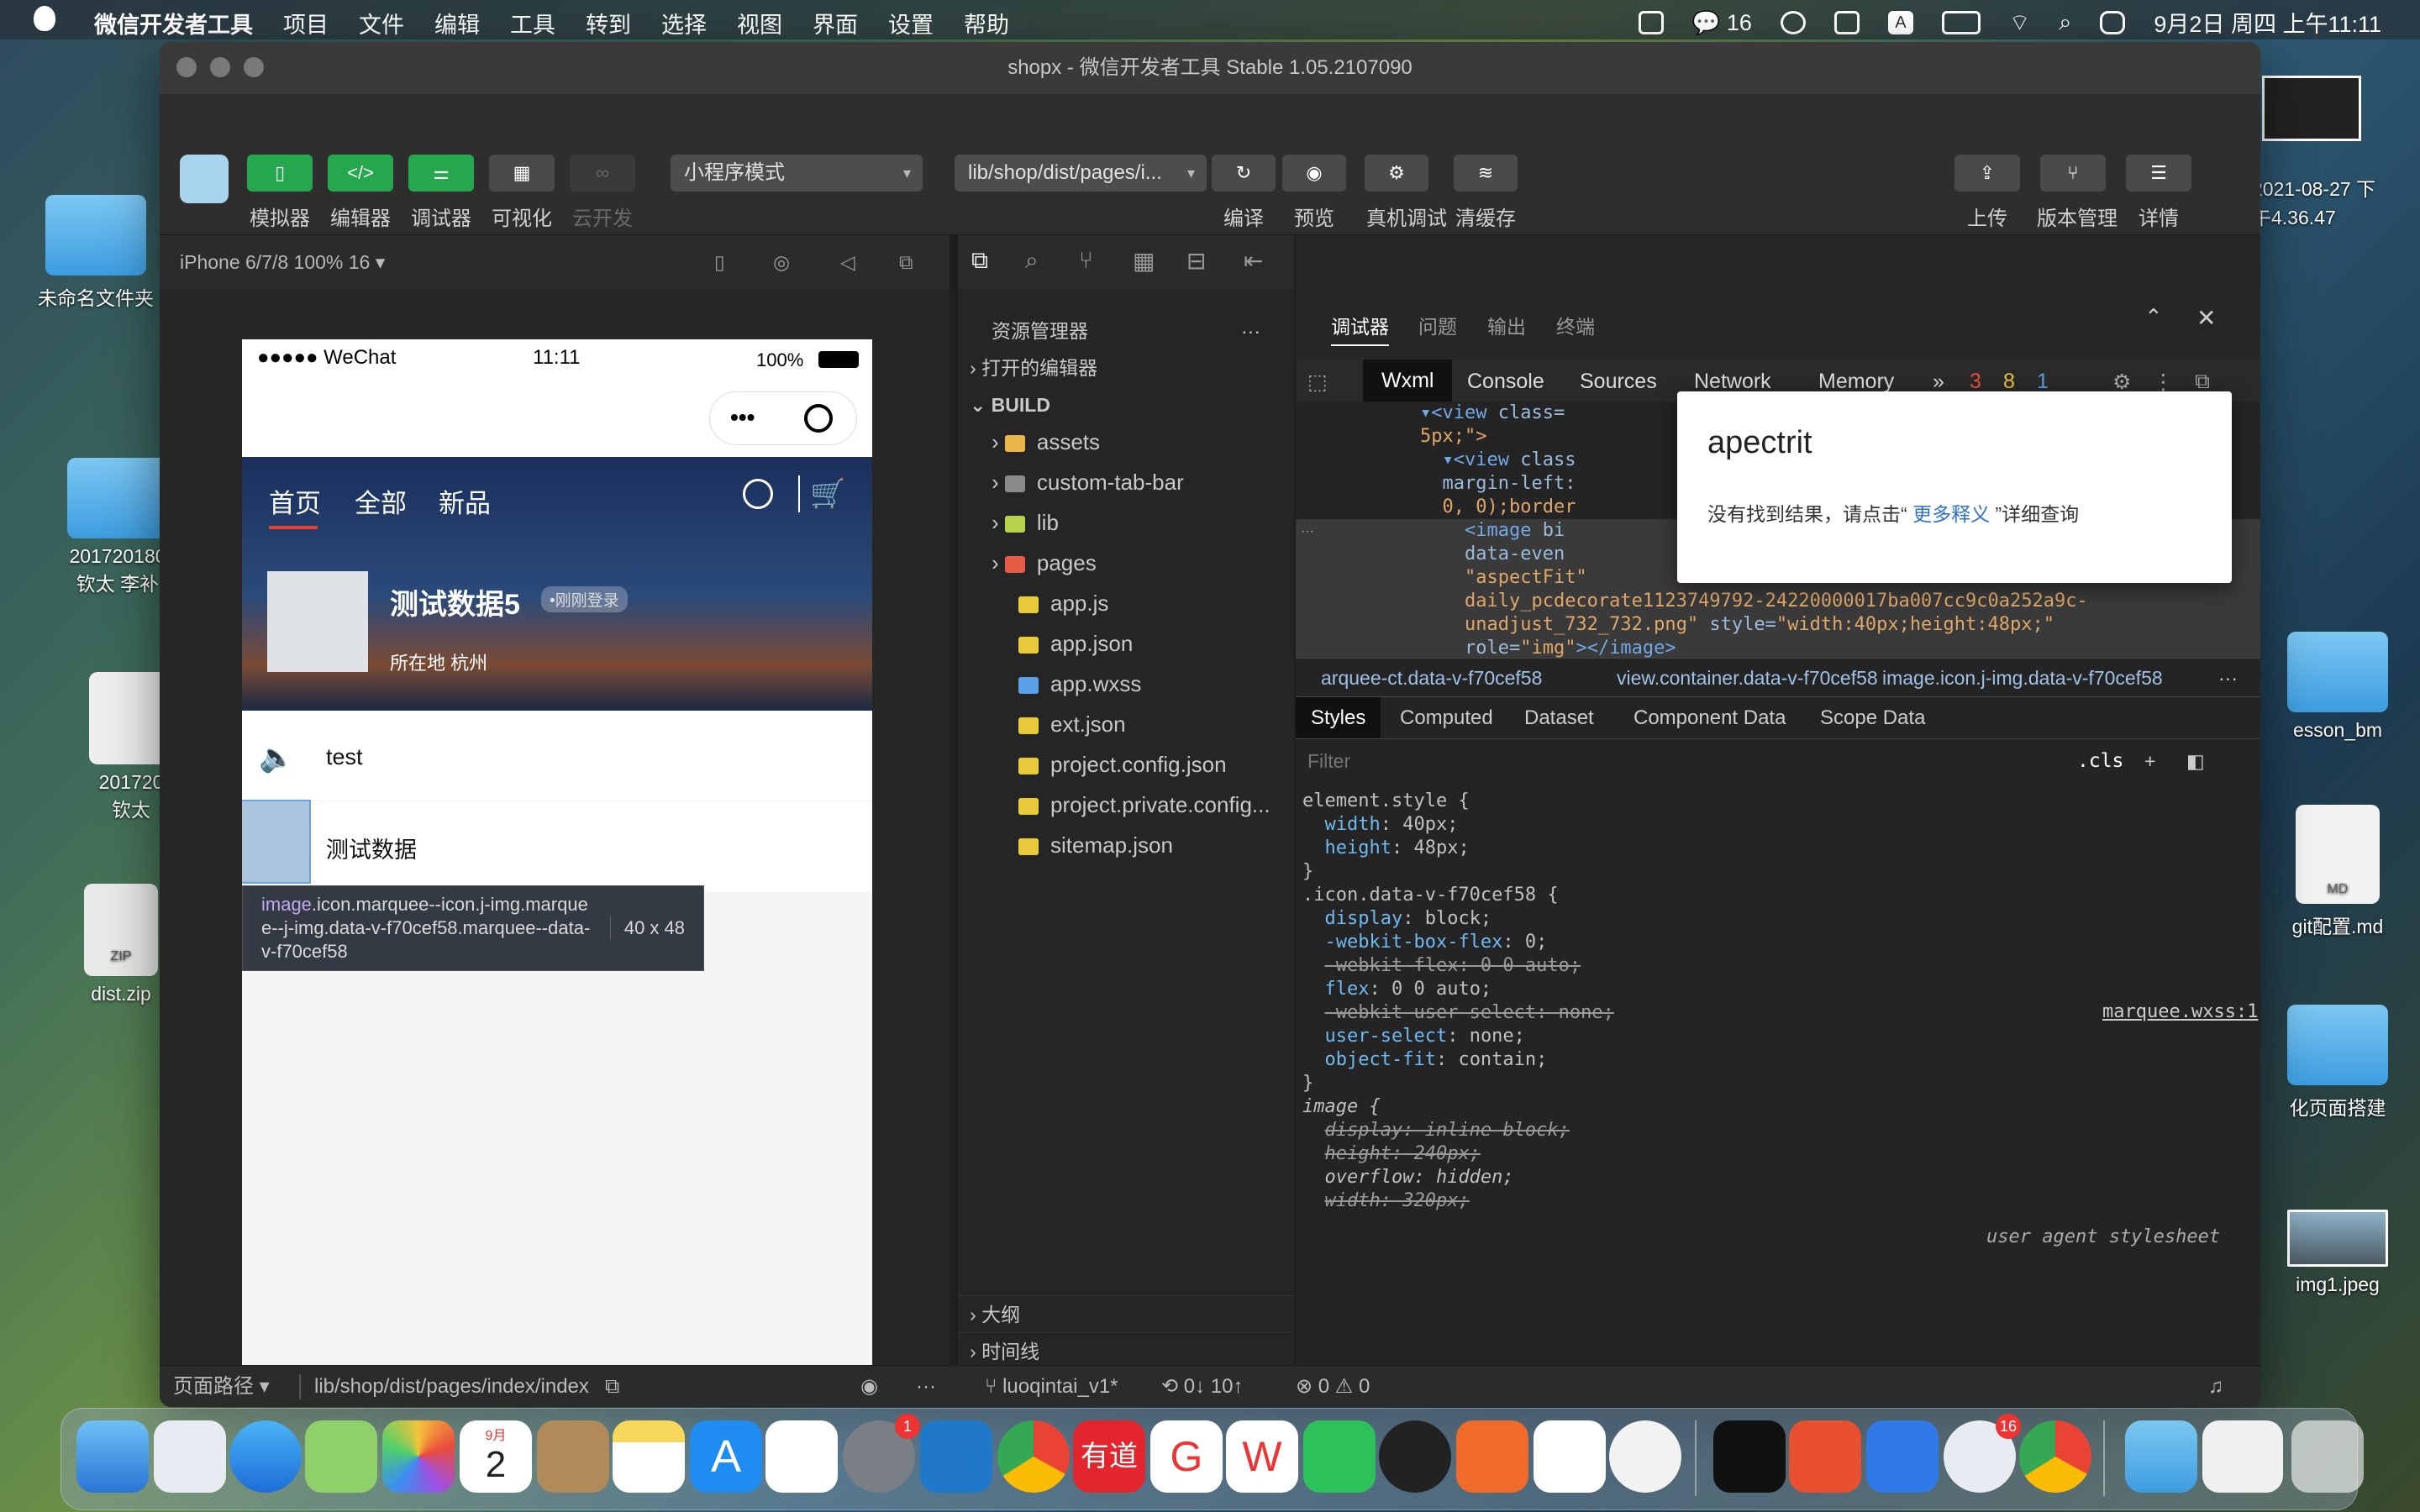 The height and width of the screenshot is (1512, 2420). I want to click on sync-status: ⟲ 0↓ 10↑, so click(1202, 1386).